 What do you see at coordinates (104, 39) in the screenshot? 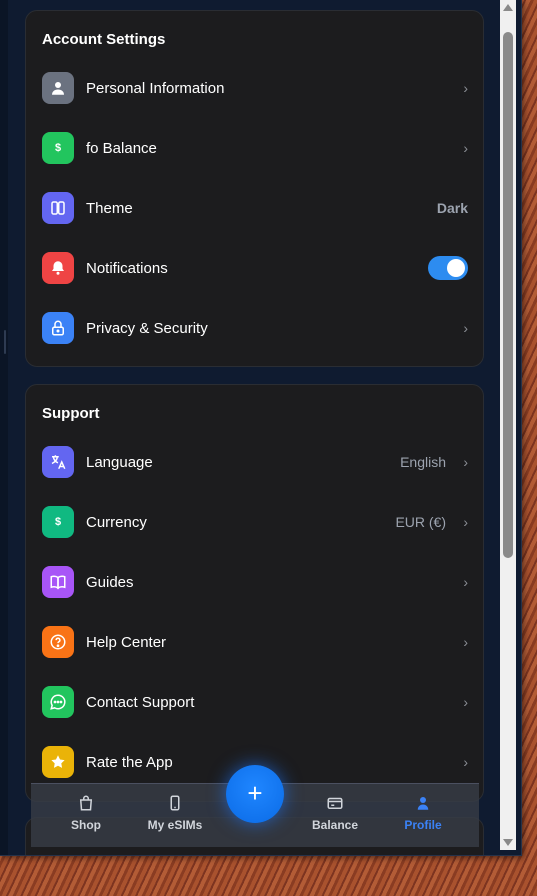
I see `account-settings-title: Account Settings` at bounding box center [104, 39].